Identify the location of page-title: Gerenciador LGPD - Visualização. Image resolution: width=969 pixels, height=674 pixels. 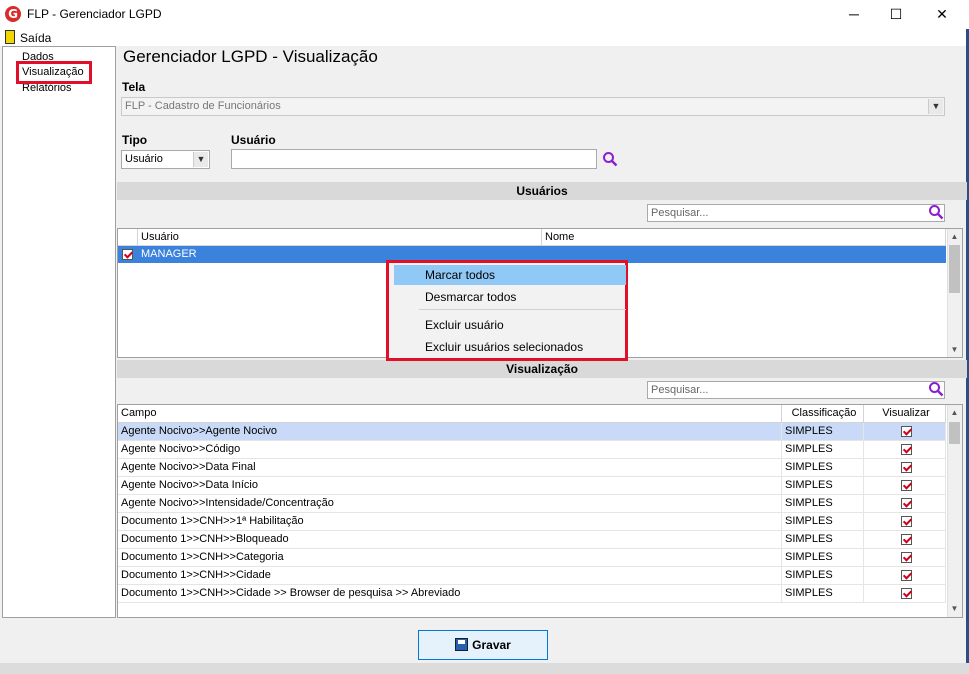
(250, 56).